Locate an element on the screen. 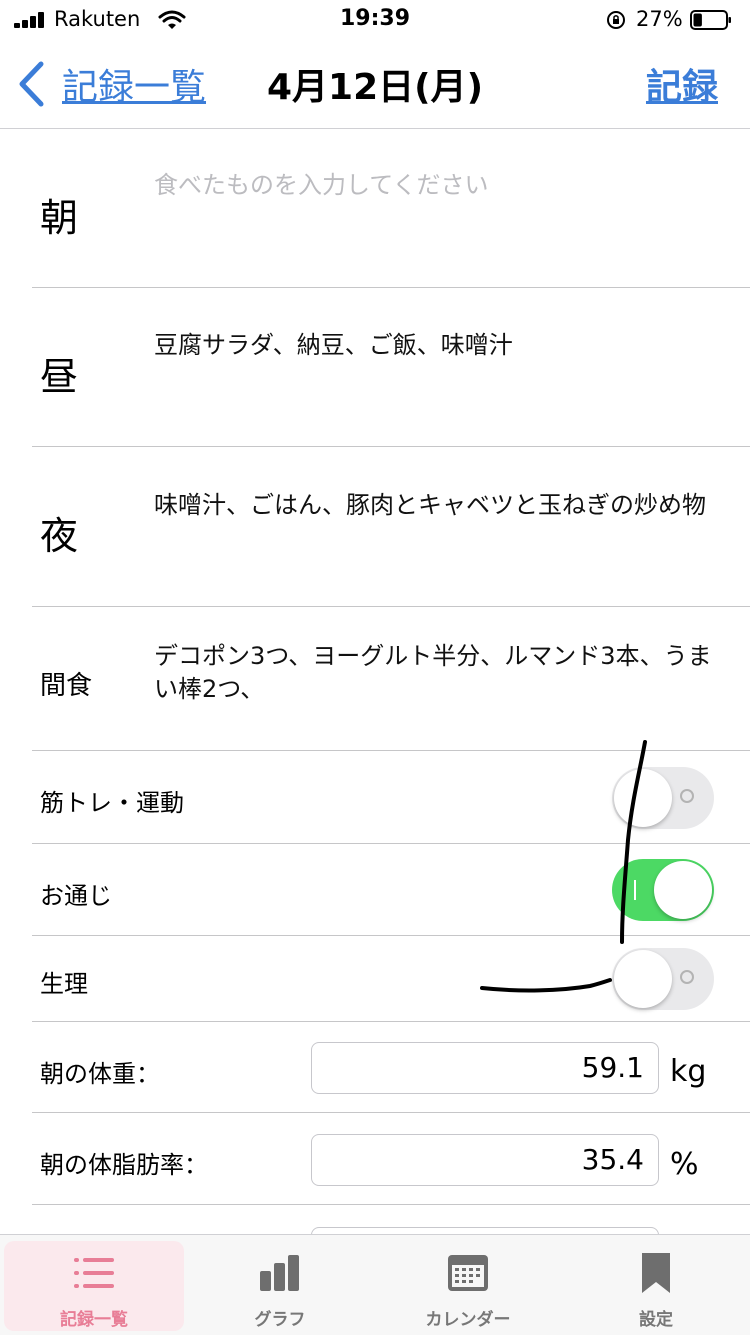 Image resolution: width=750 pixels, height=1335 pixels. battery-percent: 27% is located at coordinates (659, 19).